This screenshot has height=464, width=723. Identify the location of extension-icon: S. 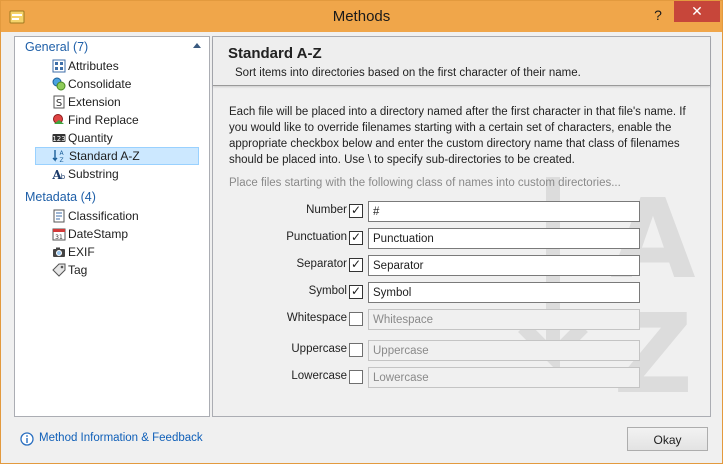
(59, 102).